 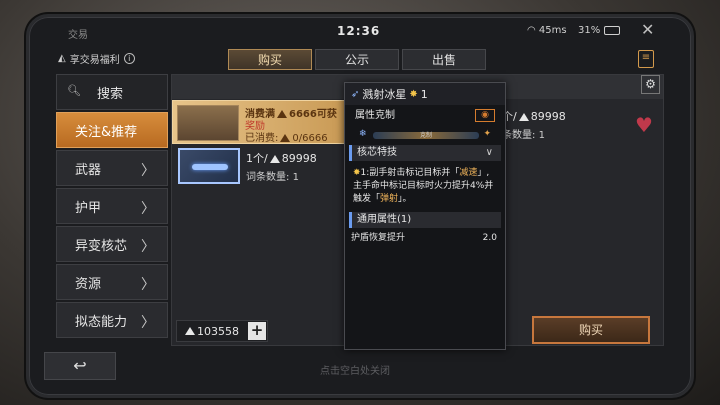 What do you see at coordinates (552, 30) in the screenshot?
I see `latency-text: 45ms` at bounding box center [552, 30].